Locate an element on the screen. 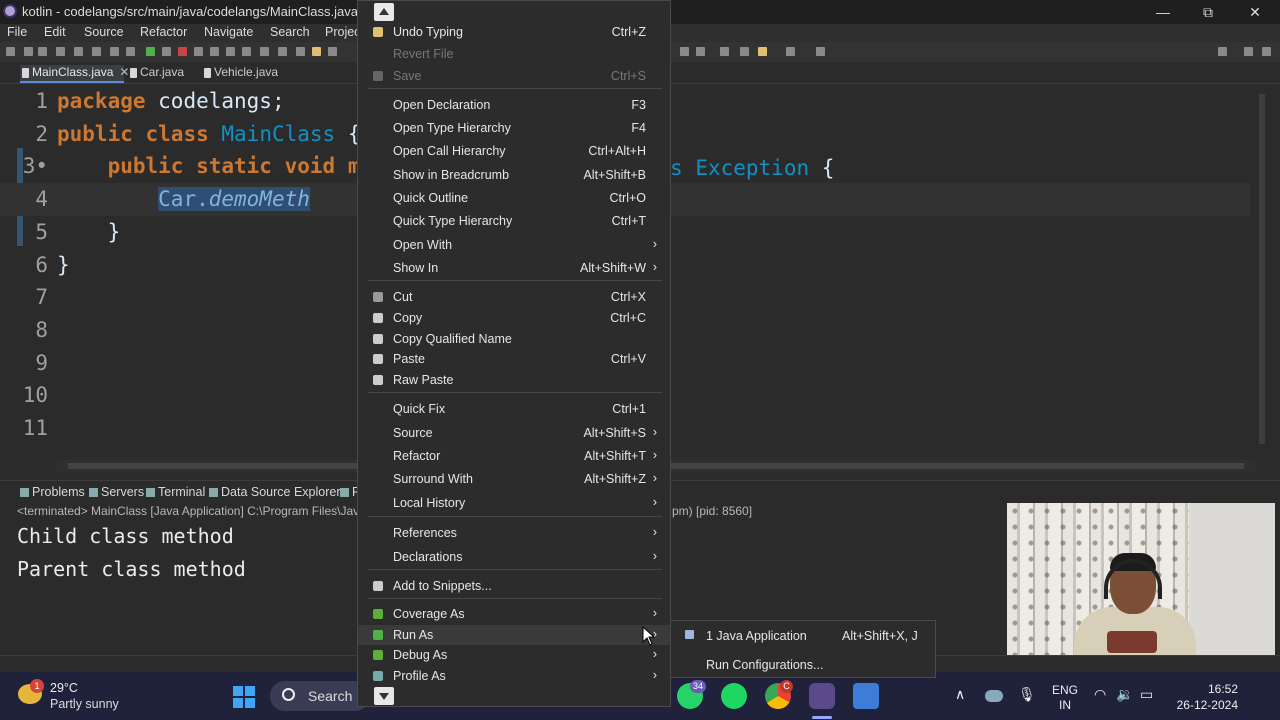 Image resolution: width=1280 pixels, height=720 pixels. menu-item-surround-with: Surround With Alt+Shift+Z › is located at coordinates (514, 479).